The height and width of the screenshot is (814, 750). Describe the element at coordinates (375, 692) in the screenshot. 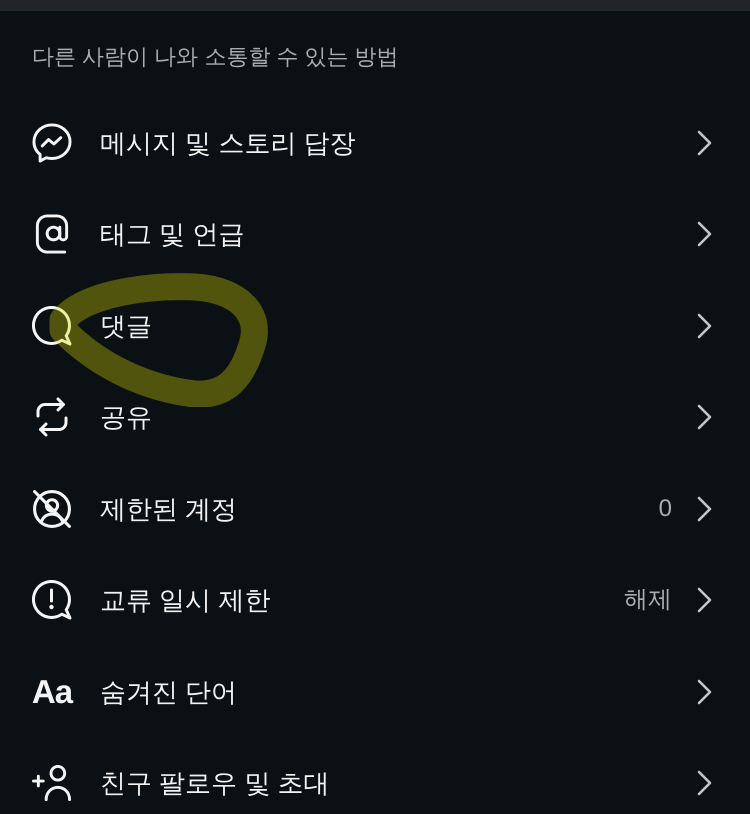

I see `settings-row: Aa 숨겨진 단어` at that location.